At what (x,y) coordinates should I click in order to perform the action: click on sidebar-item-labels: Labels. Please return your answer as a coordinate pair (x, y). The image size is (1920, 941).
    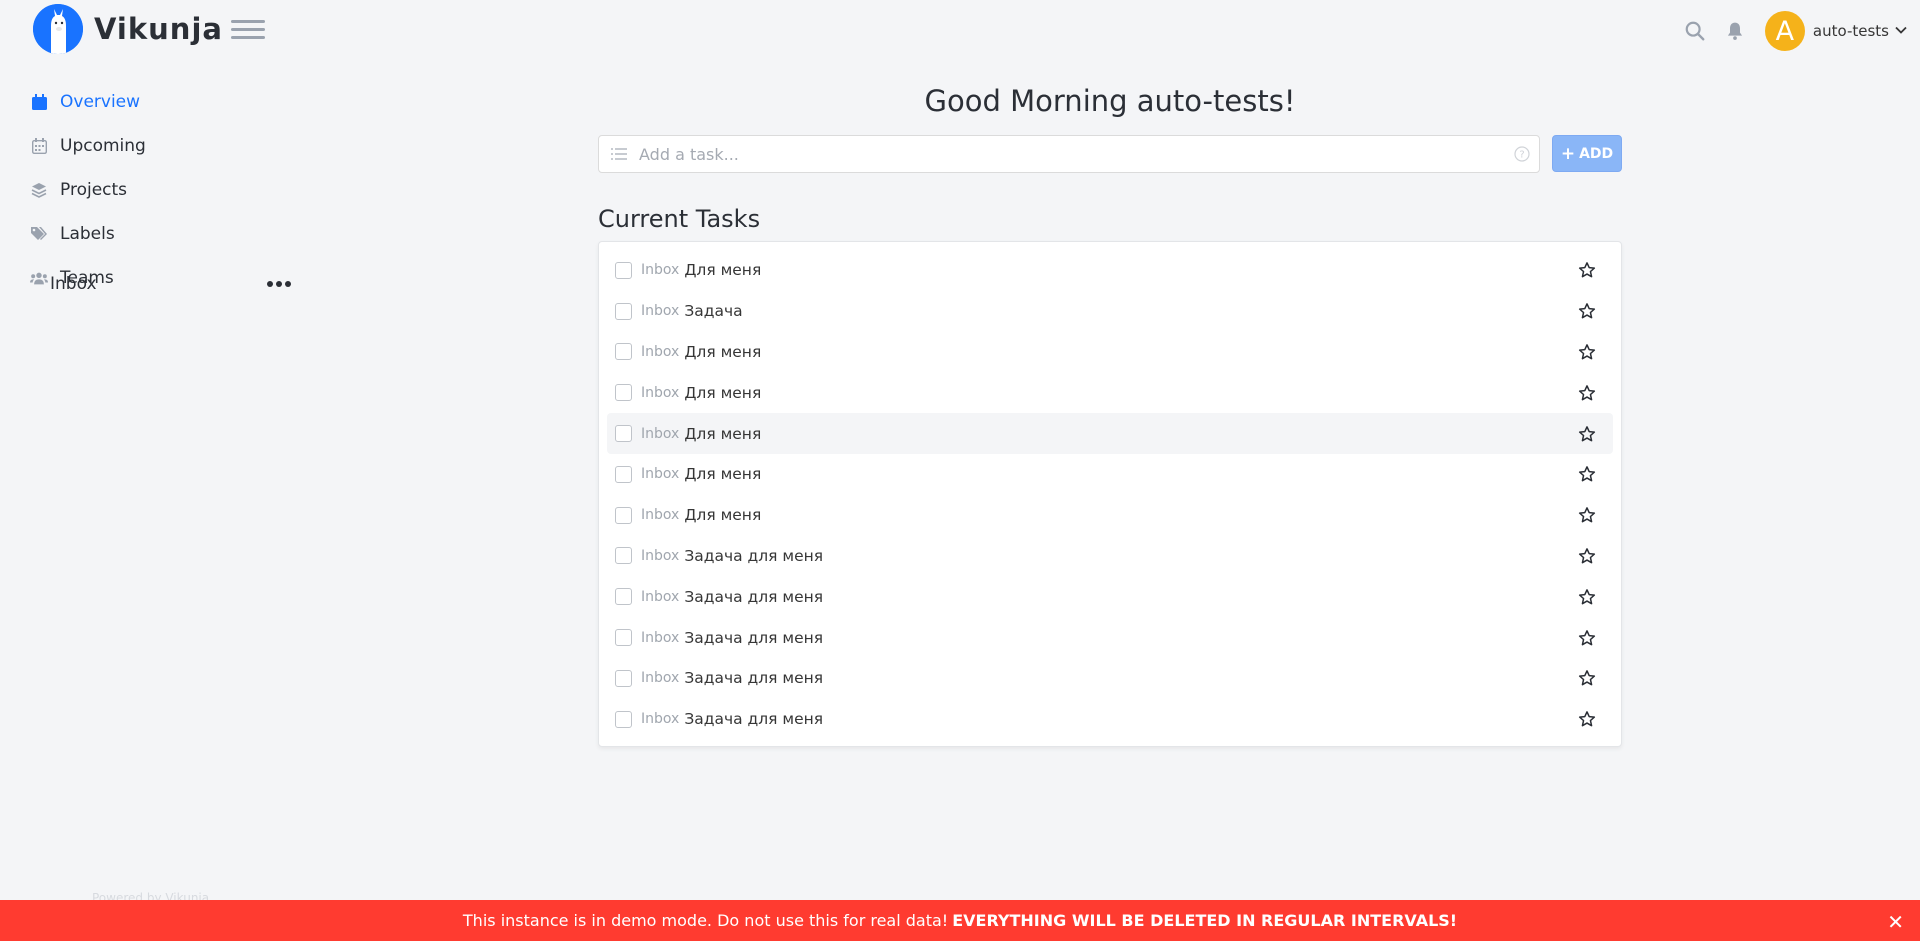
    Looking at the image, I should click on (150, 234).